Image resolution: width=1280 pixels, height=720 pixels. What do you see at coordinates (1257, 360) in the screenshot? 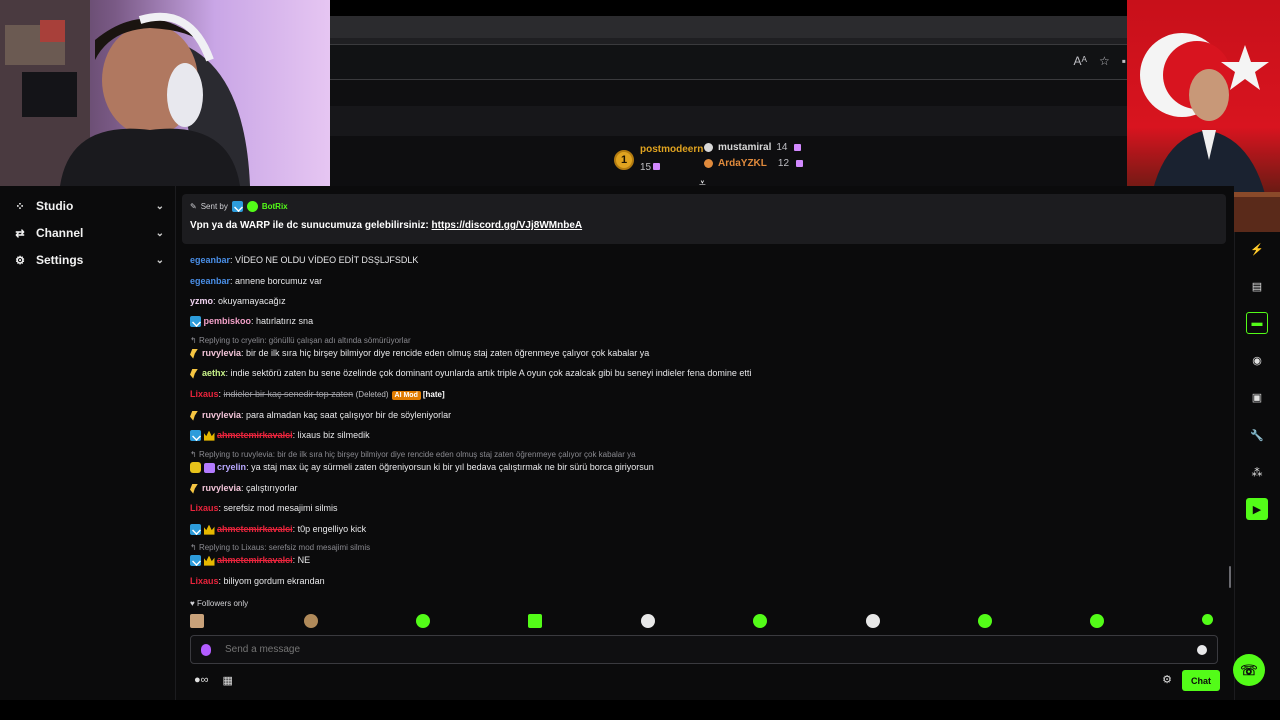
I see `broadcast-icon: ◉` at bounding box center [1257, 360].